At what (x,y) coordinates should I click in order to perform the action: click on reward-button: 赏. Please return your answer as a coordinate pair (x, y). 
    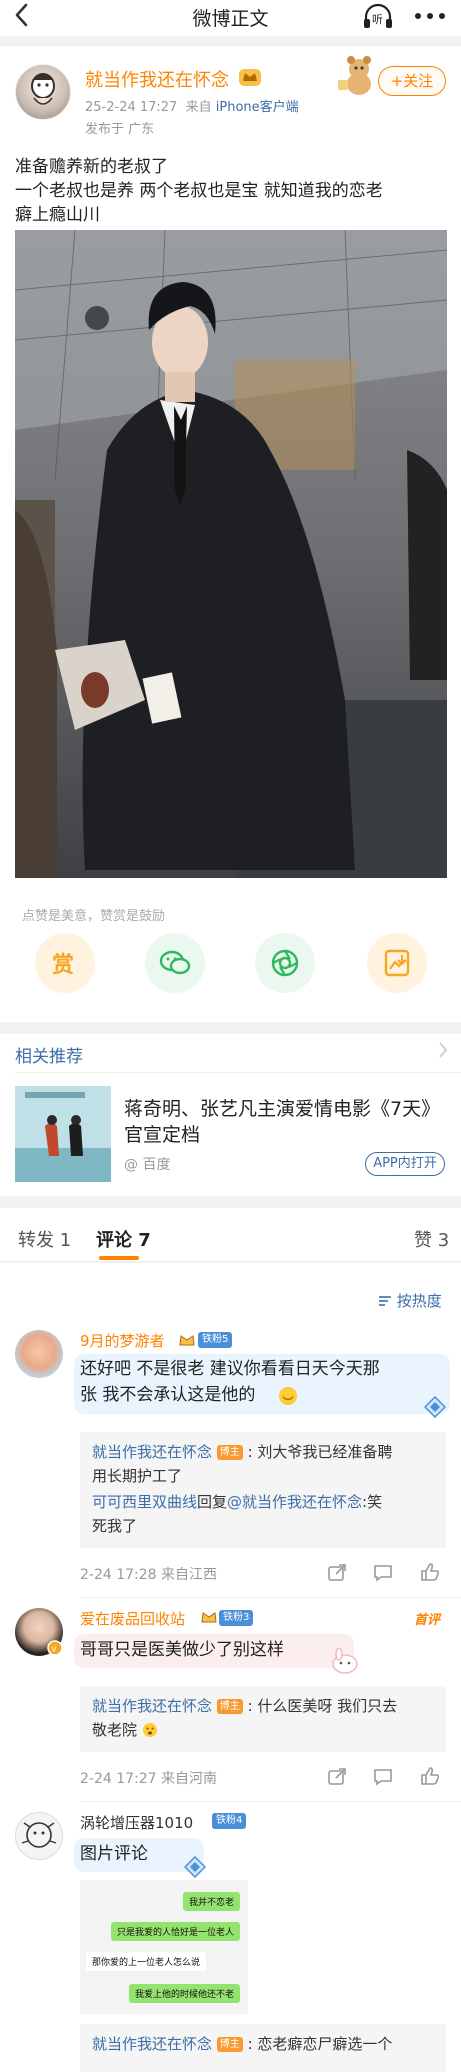
    Looking at the image, I should click on (65, 963).